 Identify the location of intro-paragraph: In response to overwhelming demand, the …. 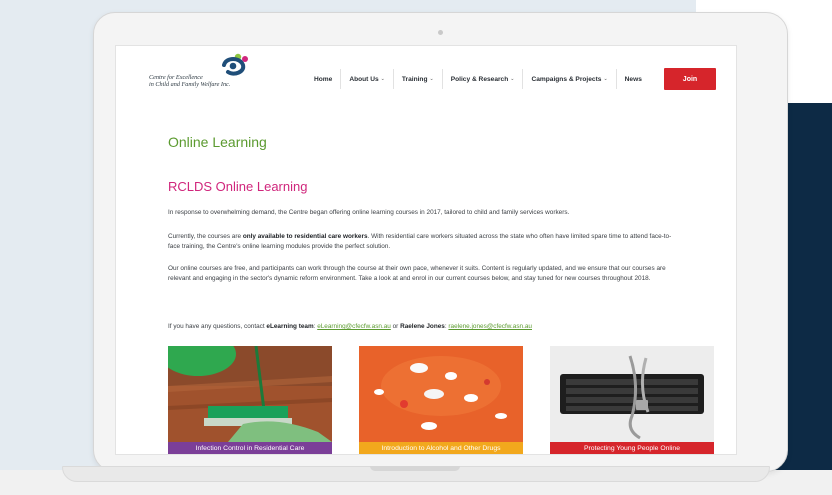
(369, 212).